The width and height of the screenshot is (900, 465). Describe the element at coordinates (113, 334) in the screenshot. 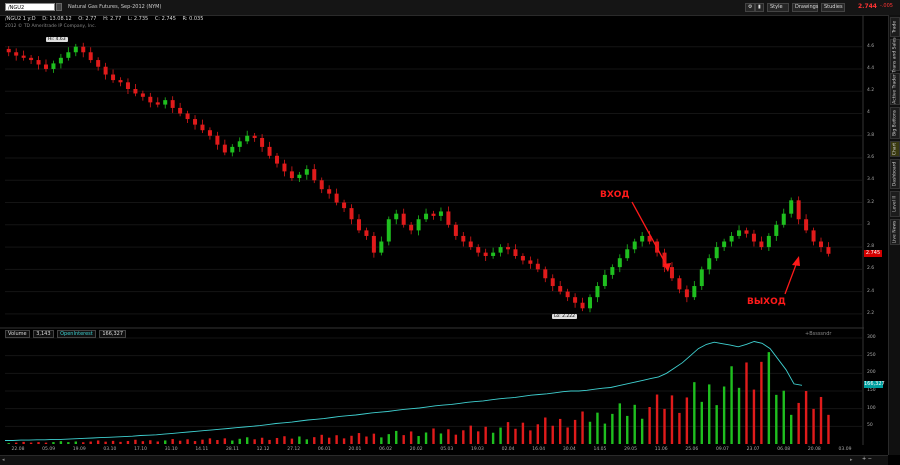

I see `oi-value: 166,327` at that location.